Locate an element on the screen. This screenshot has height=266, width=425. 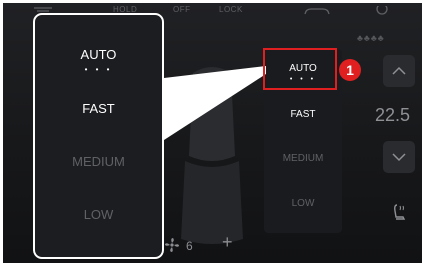
zoom-option-auto: AUTO • • • is located at coordinates (98, 60).